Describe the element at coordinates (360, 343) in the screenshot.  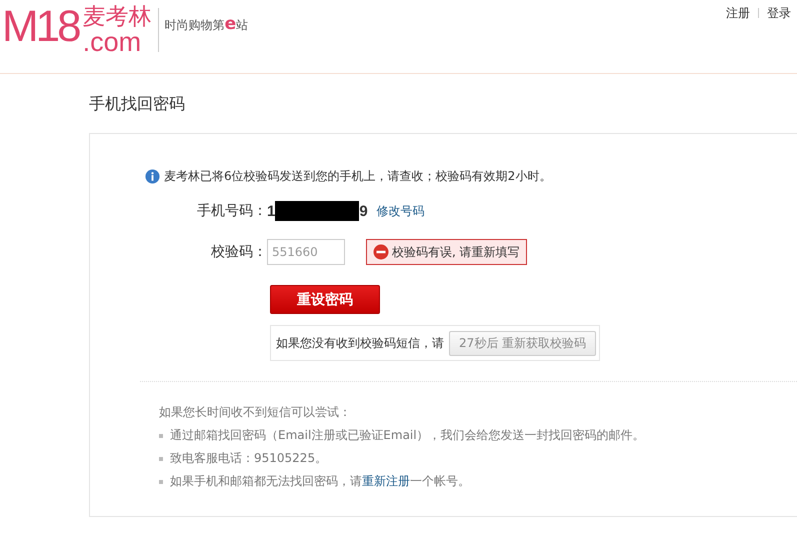
I see `resend-prompt: 如果您没有收到校验码短信，请` at that location.